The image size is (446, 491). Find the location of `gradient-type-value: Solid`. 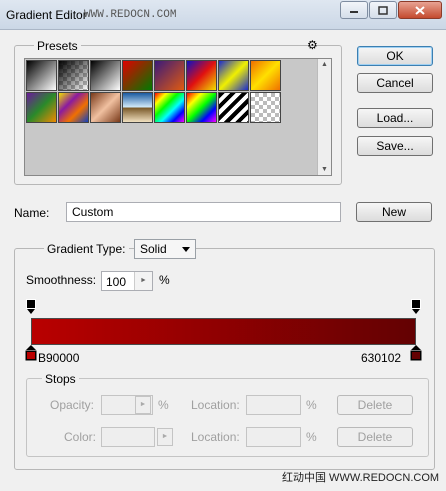

gradient-type-value: Solid is located at coordinates (153, 249).